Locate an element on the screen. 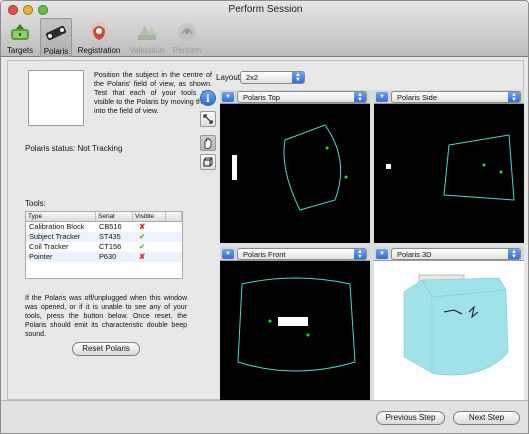 This screenshot has width=529, height=434. toolbar-perform: Perform is located at coordinates (187, 36).